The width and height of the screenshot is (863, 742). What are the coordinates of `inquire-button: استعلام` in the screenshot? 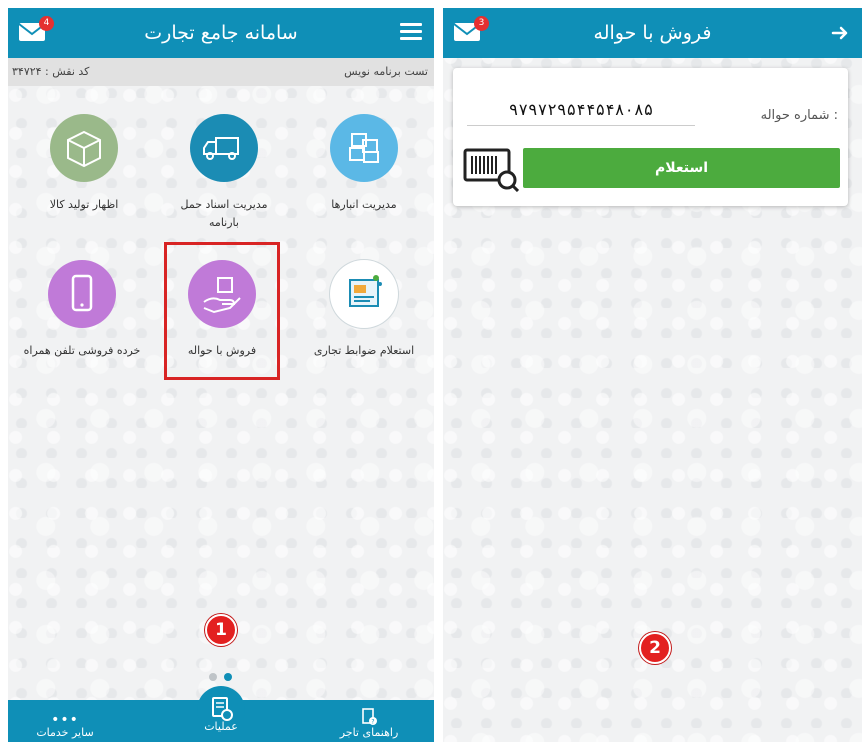 It's located at (681, 168).